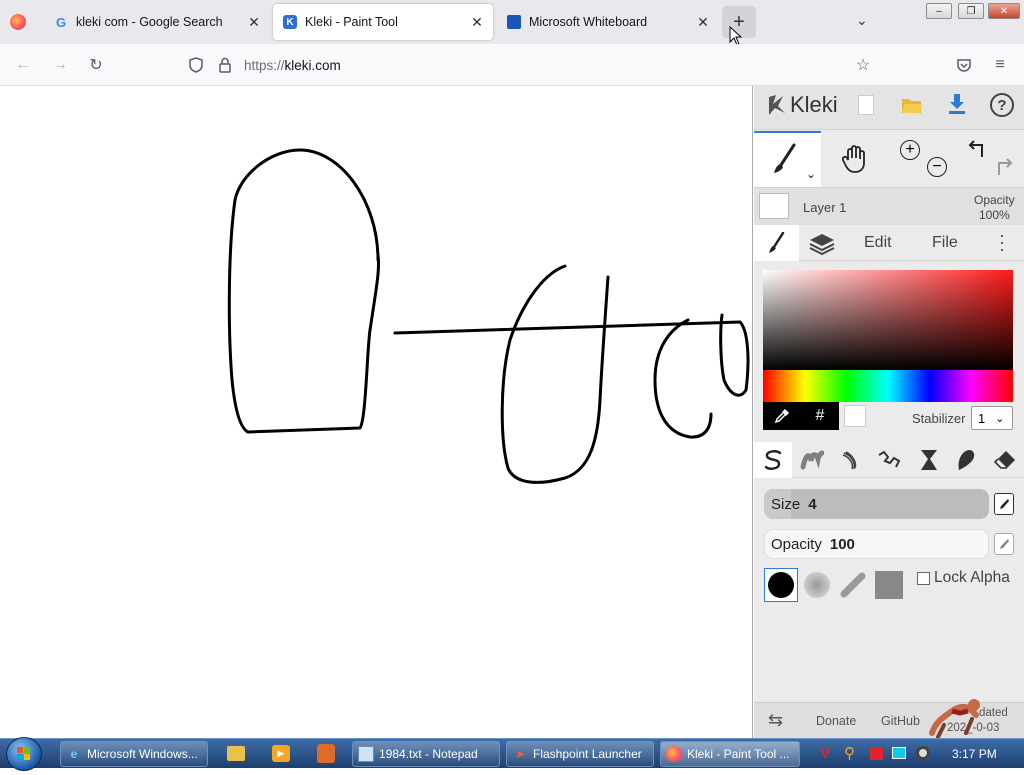  Describe the element at coordinates (736, 36) in the screenshot. I see `mouse-cursor-icon` at that location.